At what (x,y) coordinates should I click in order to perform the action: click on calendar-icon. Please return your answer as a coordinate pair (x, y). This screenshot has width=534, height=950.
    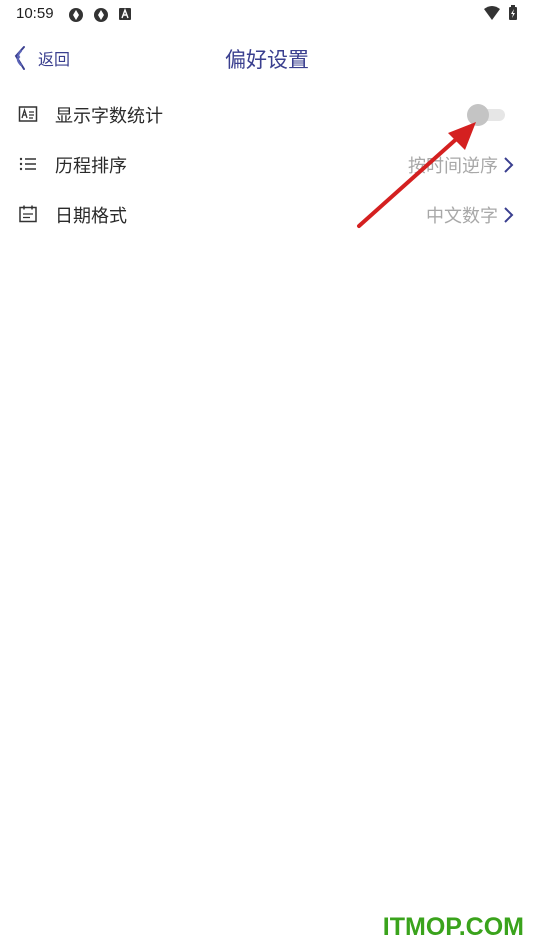
    Looking at the image, I should click on (28, 214).